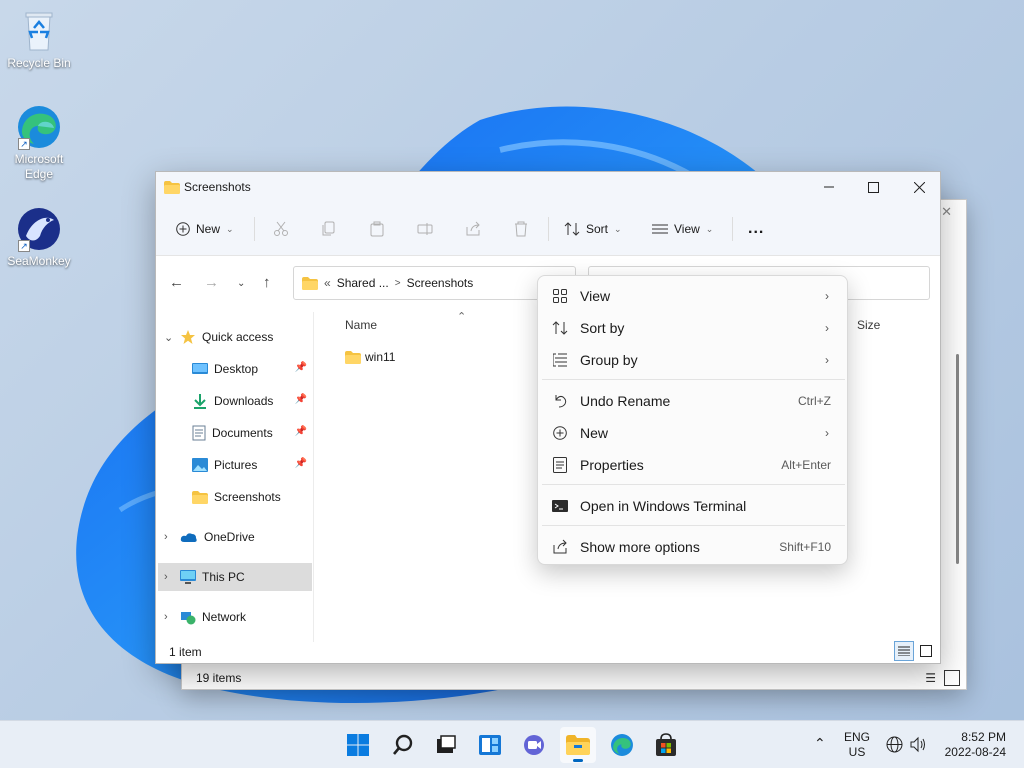  What do you see at coordinates (242, 433) in the screenshot?
I see `sidebar-item-label: Documents` at bounding box center [242, 433].